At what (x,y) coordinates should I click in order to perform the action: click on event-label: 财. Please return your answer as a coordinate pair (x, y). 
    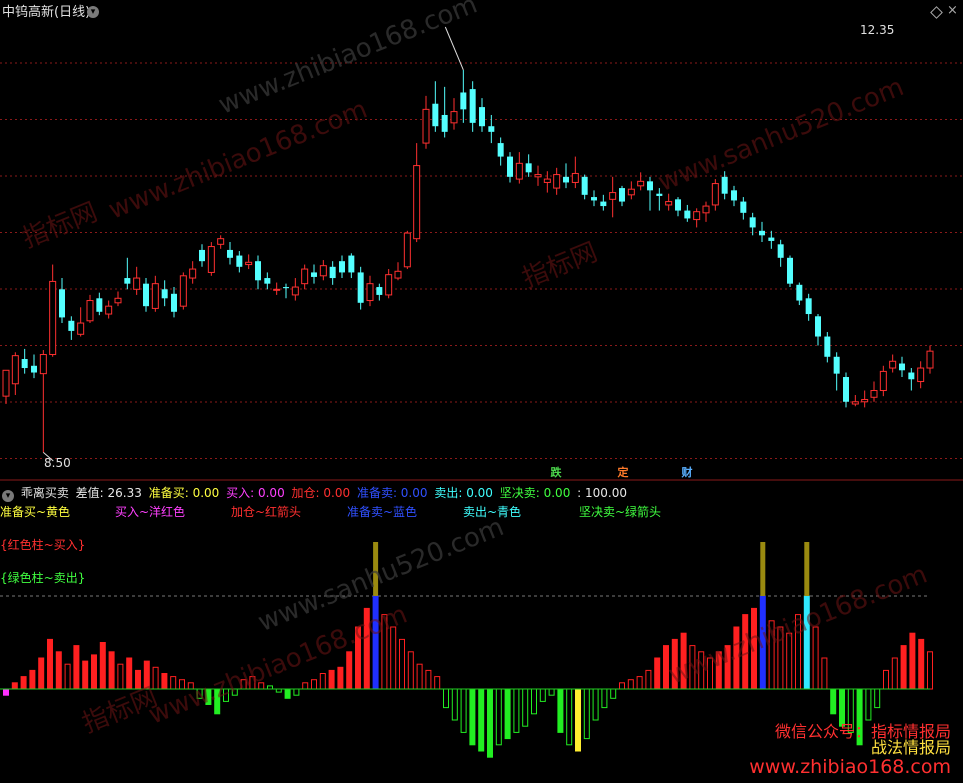
    Looking at the image, I should click on (687, 472).